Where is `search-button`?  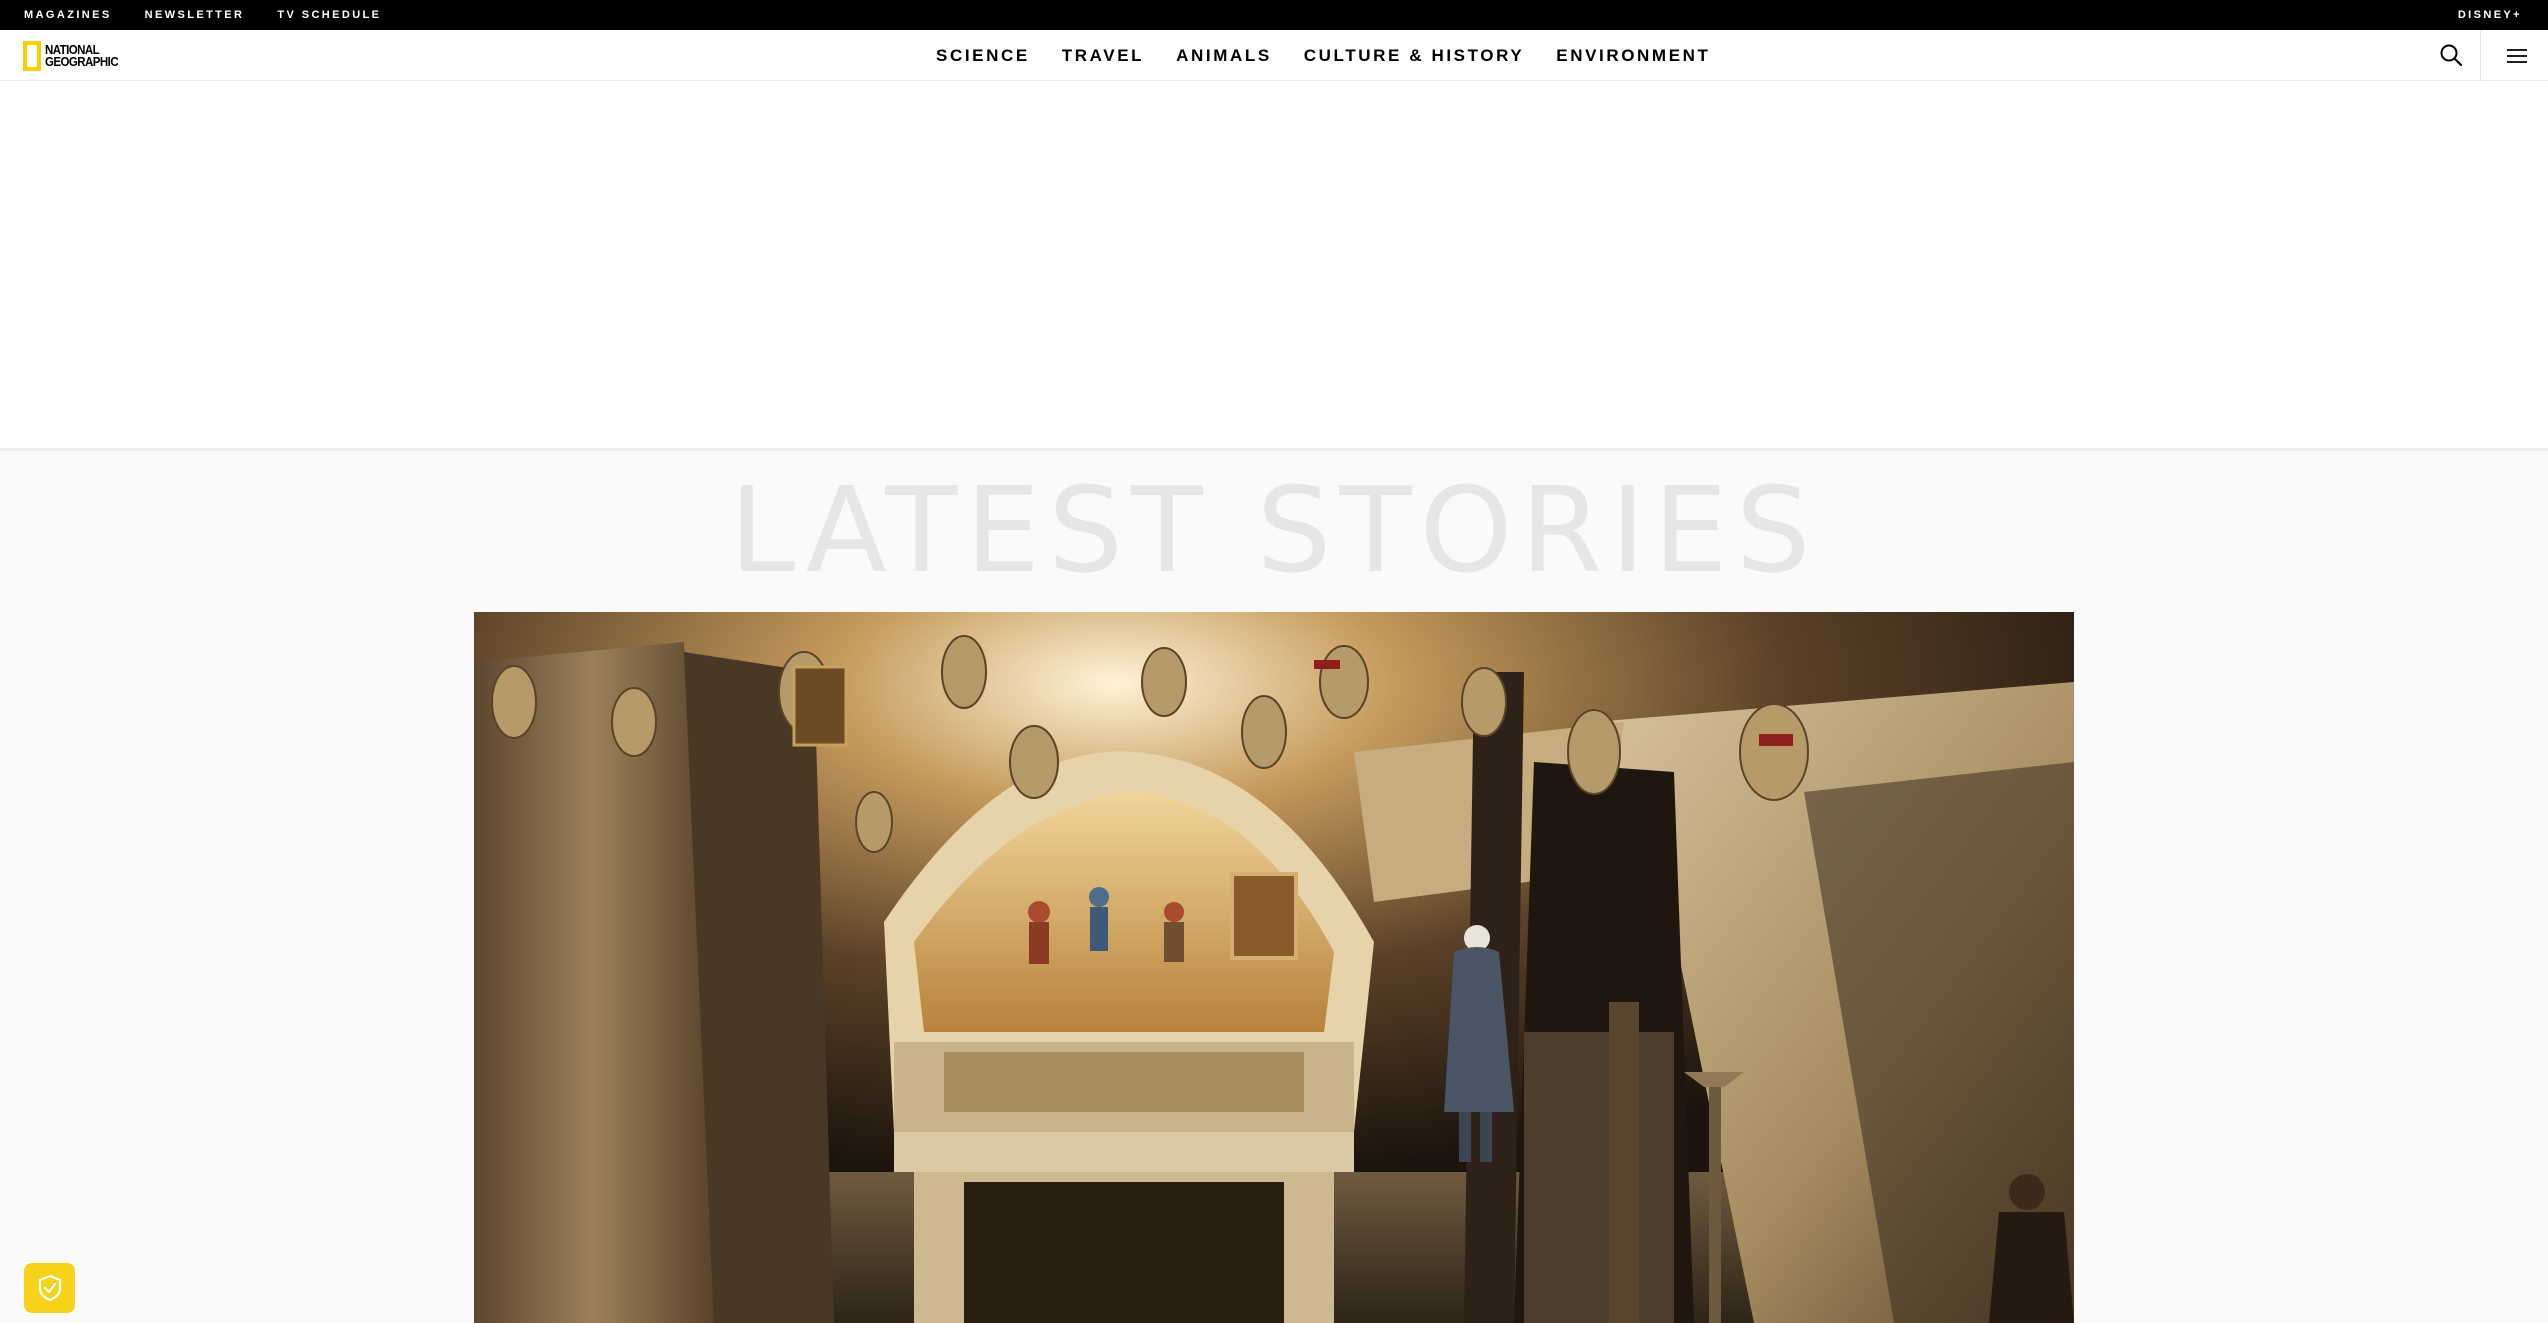
search-button is located at coordinates (2452, 56).